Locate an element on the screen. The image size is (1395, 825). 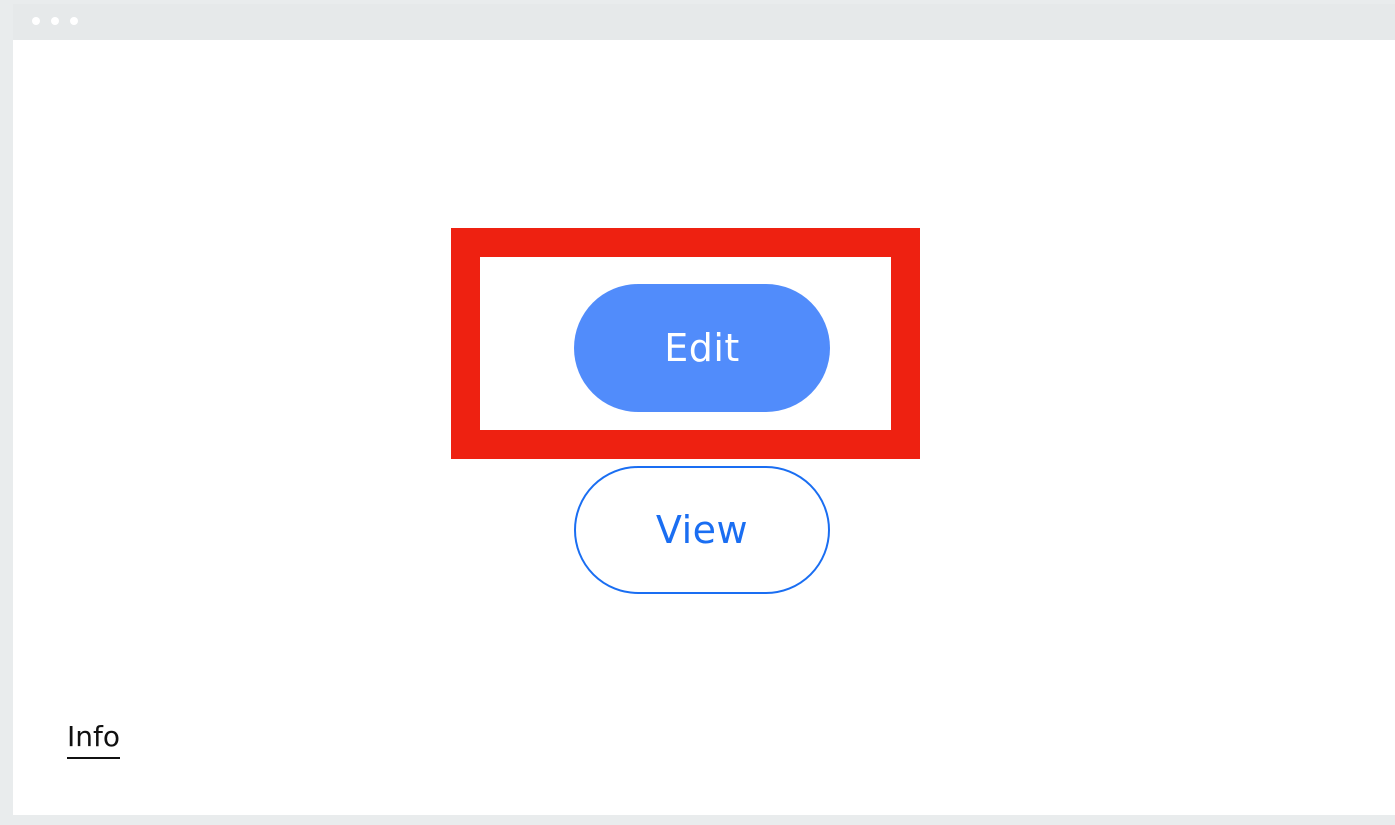
window-titlebar is located at coordinates (704, 22).